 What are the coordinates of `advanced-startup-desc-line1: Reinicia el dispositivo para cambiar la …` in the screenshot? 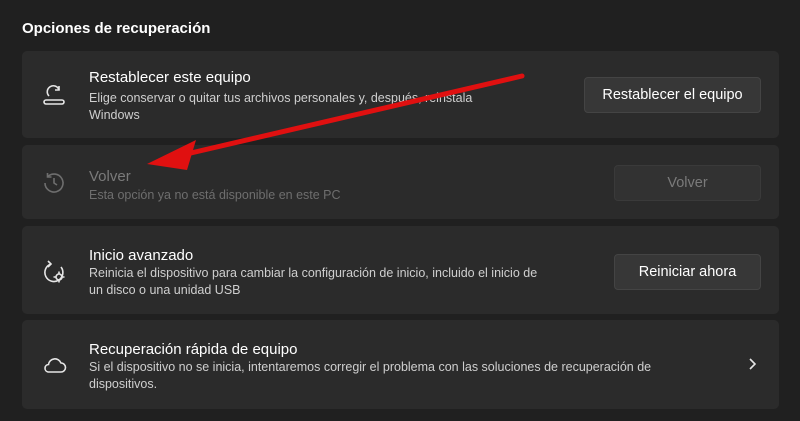 It's located at (313, 273).